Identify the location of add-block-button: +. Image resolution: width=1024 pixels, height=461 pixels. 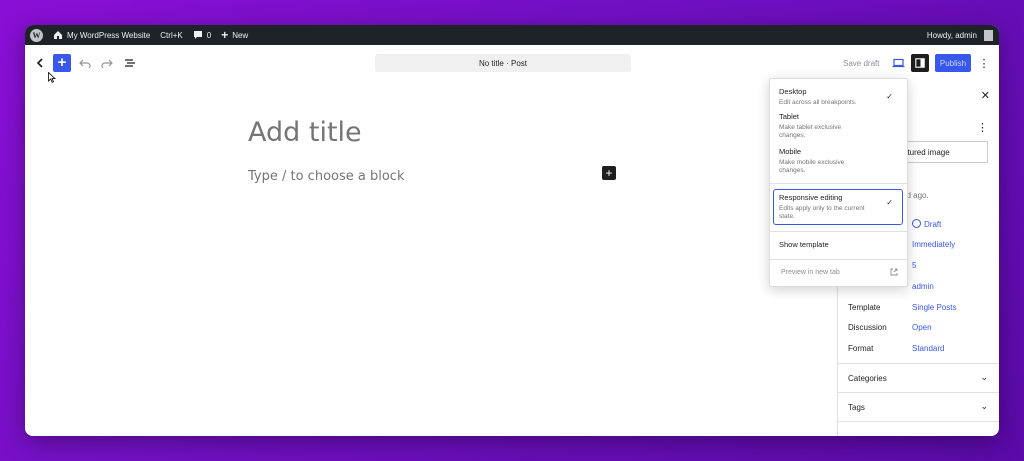
(609, 173).